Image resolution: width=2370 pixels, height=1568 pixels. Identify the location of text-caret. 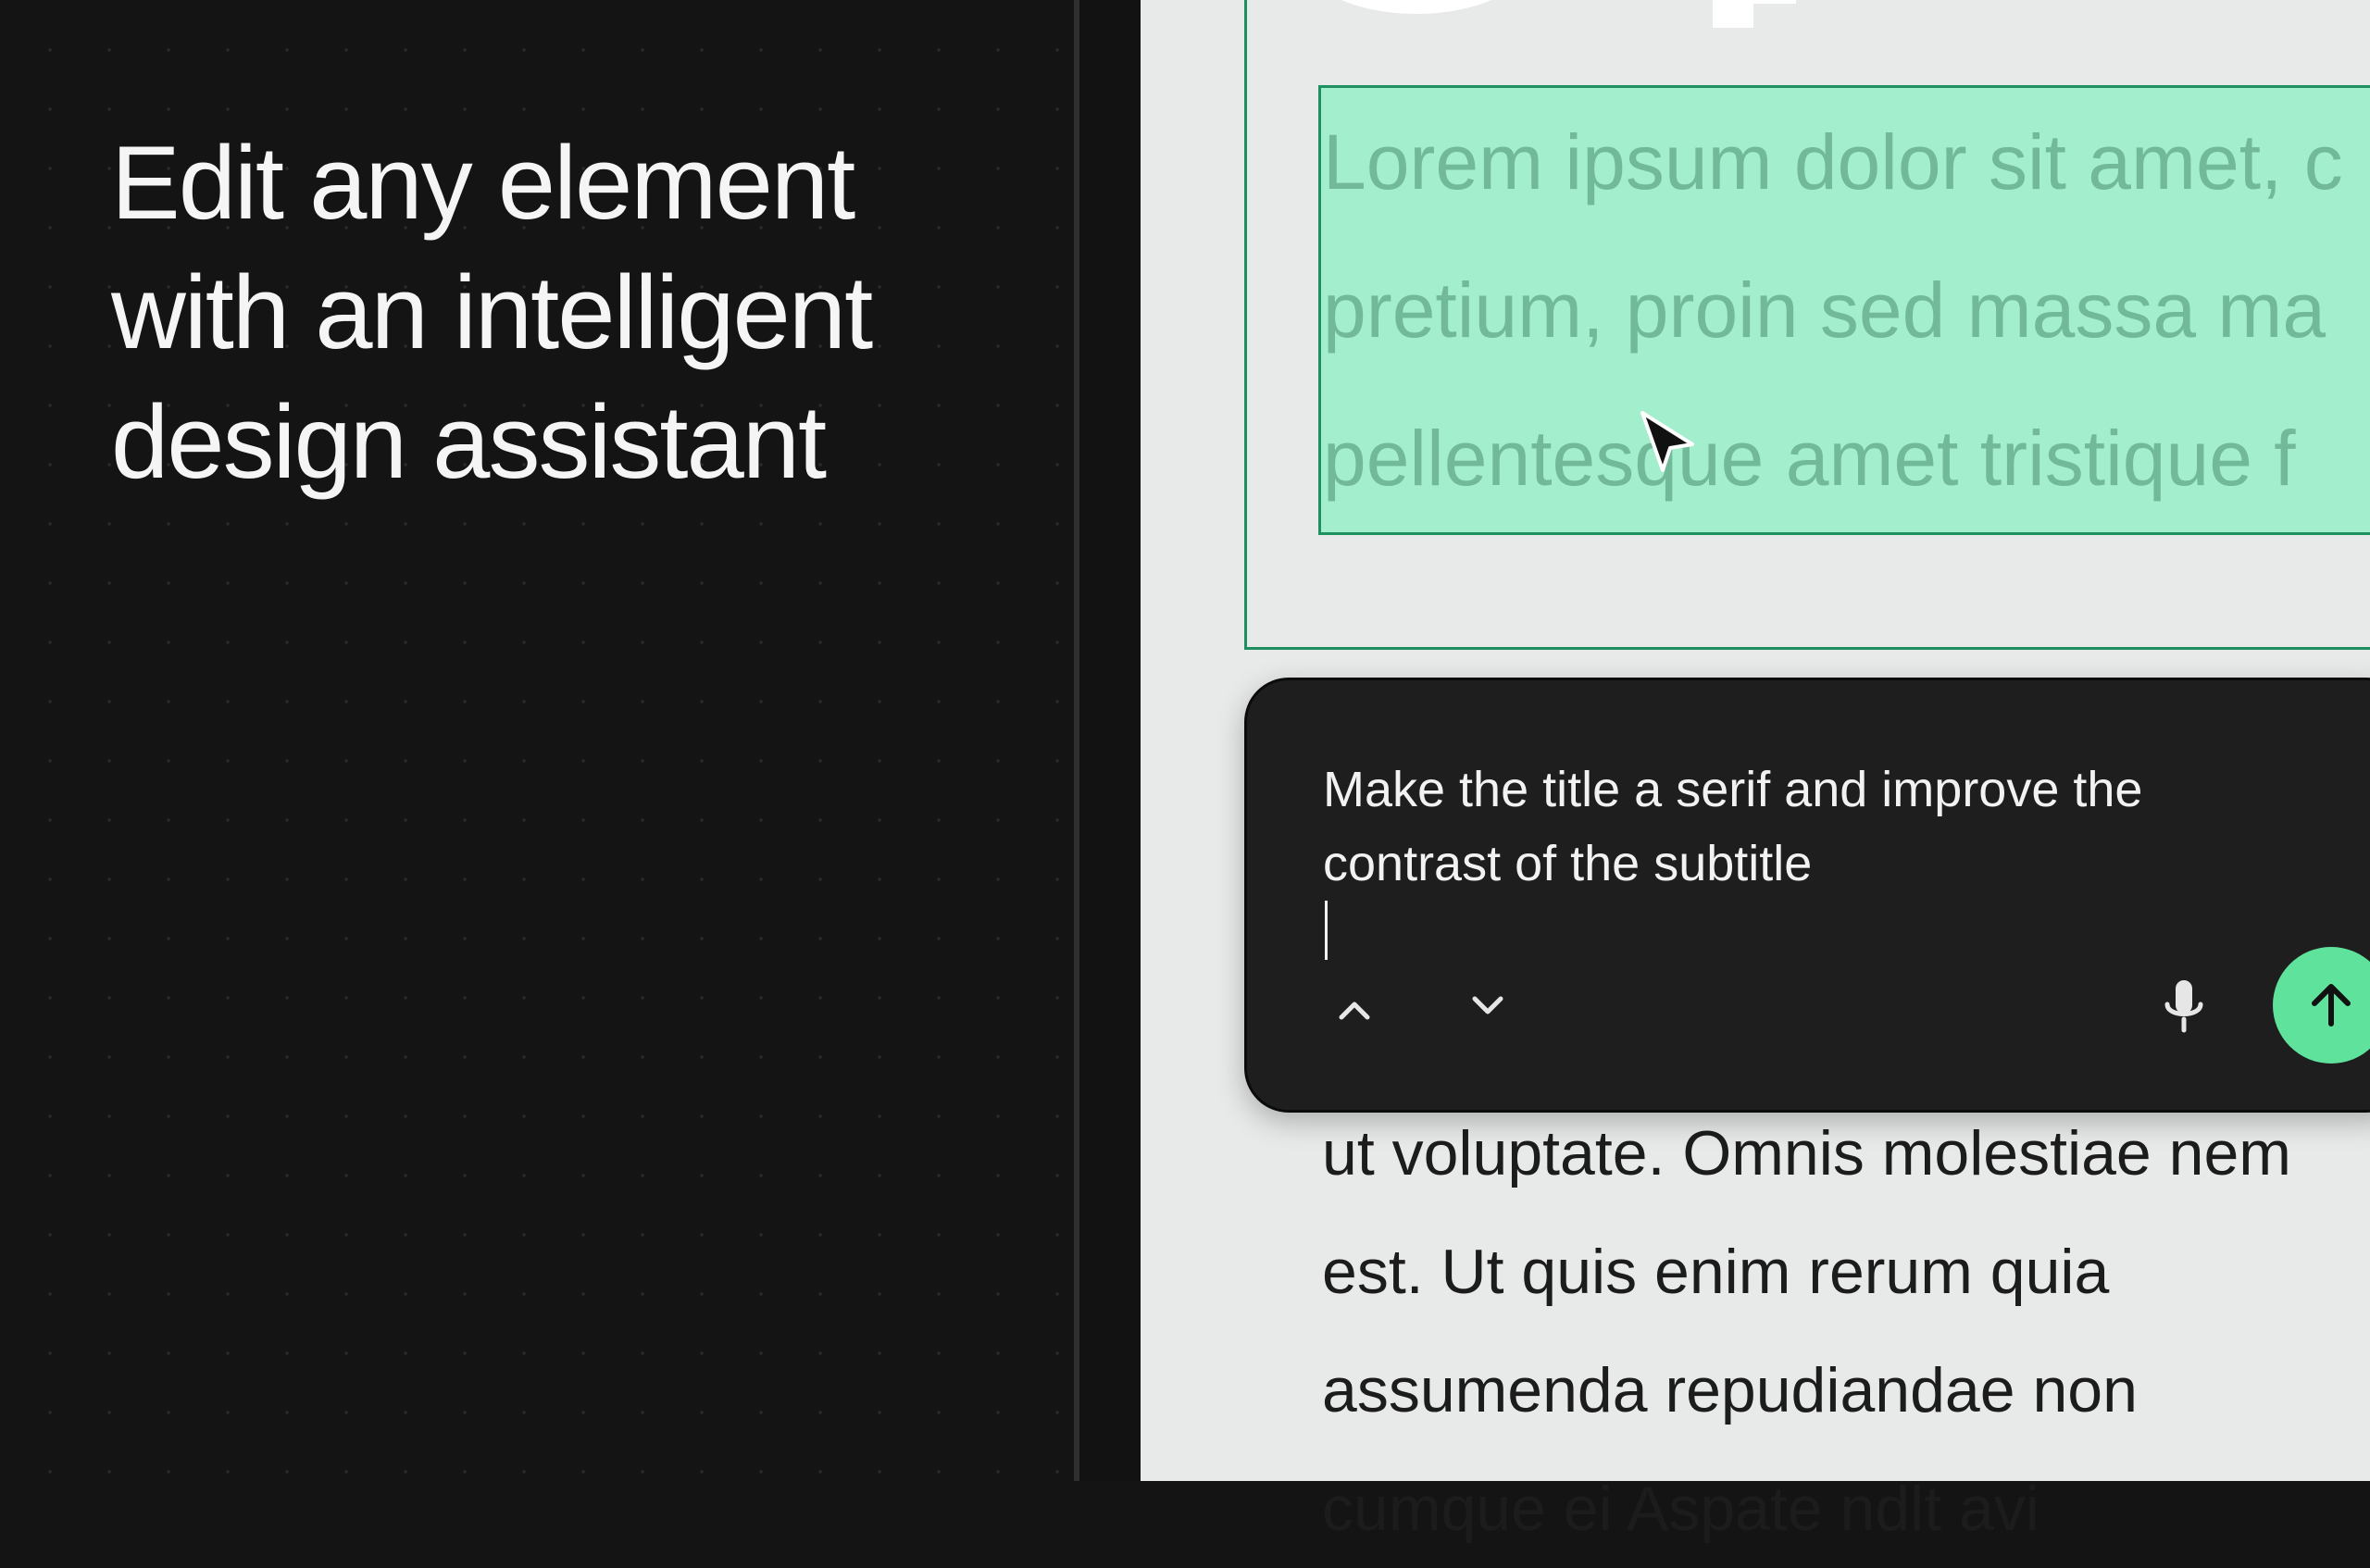
(1326, 930).